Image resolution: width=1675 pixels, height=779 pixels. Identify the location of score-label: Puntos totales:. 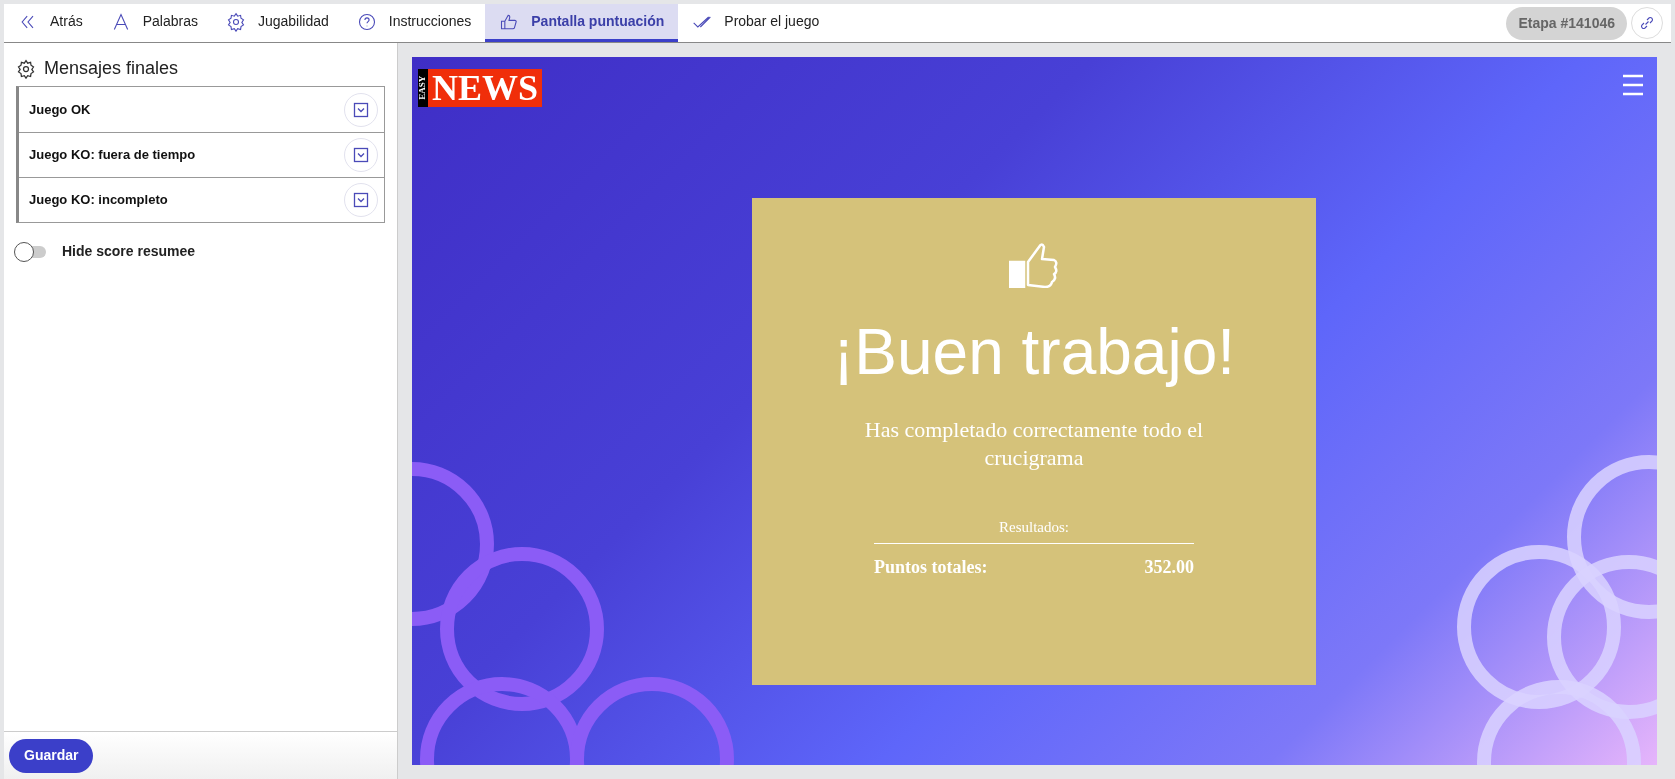
(931, 567).